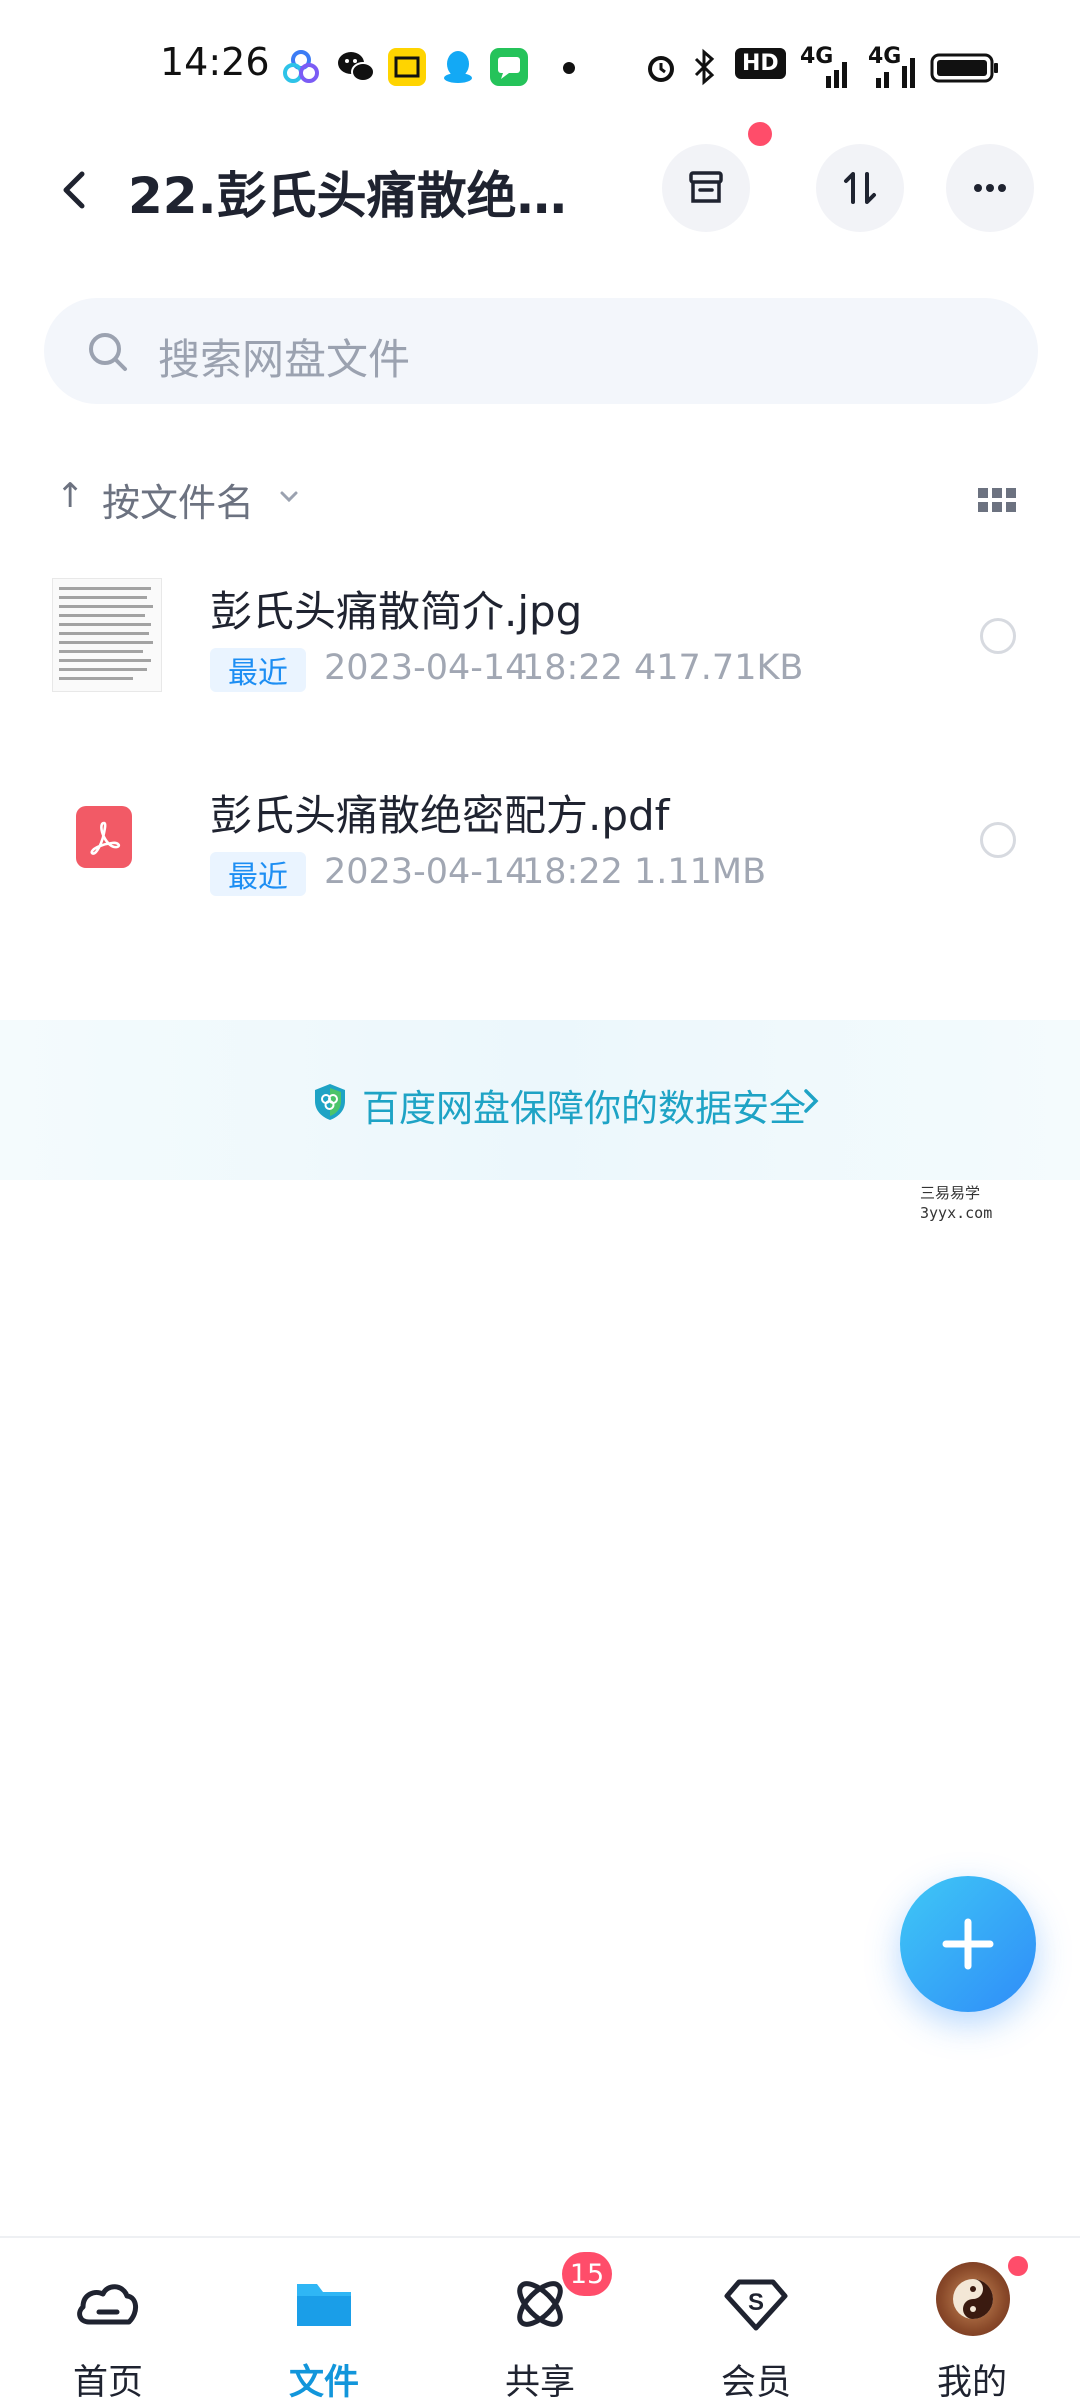 The image size is (1080, 2400). What do you see at coordinates (704, 69) in the screenshot?
I see `bluetooth-icon` at bounding box center [704, 69].